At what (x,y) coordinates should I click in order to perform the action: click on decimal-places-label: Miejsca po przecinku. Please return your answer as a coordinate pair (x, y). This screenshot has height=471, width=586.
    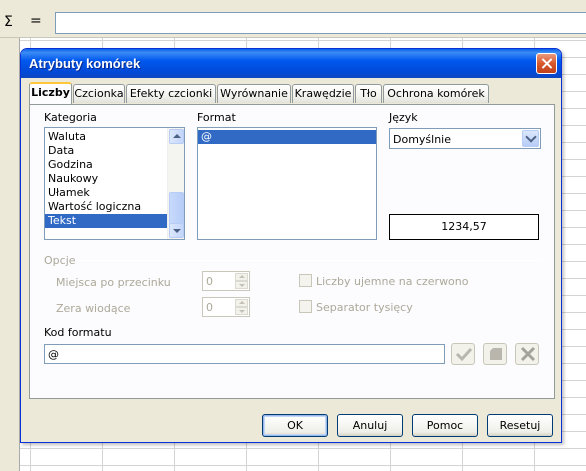
    Looking at the image, I should click on (113, 282).